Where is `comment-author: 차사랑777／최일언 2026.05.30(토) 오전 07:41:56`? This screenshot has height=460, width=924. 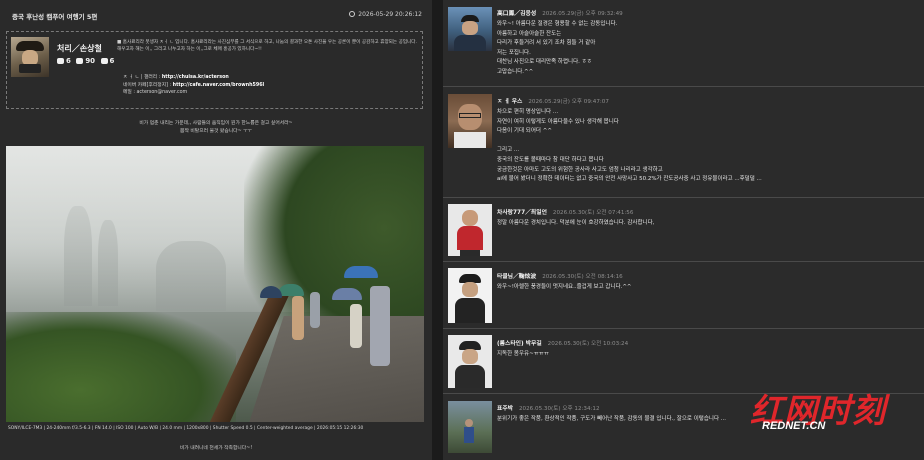 comment-author: 차사랑777／최일언 2026.05.30(토) 오전 07:41:56 is located at coordinates (565, 211).